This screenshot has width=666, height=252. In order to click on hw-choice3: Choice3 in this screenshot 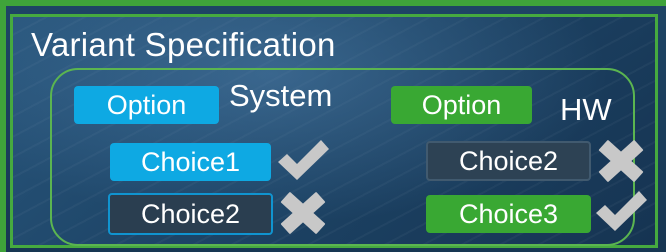, I will do `click(508, 214)`.